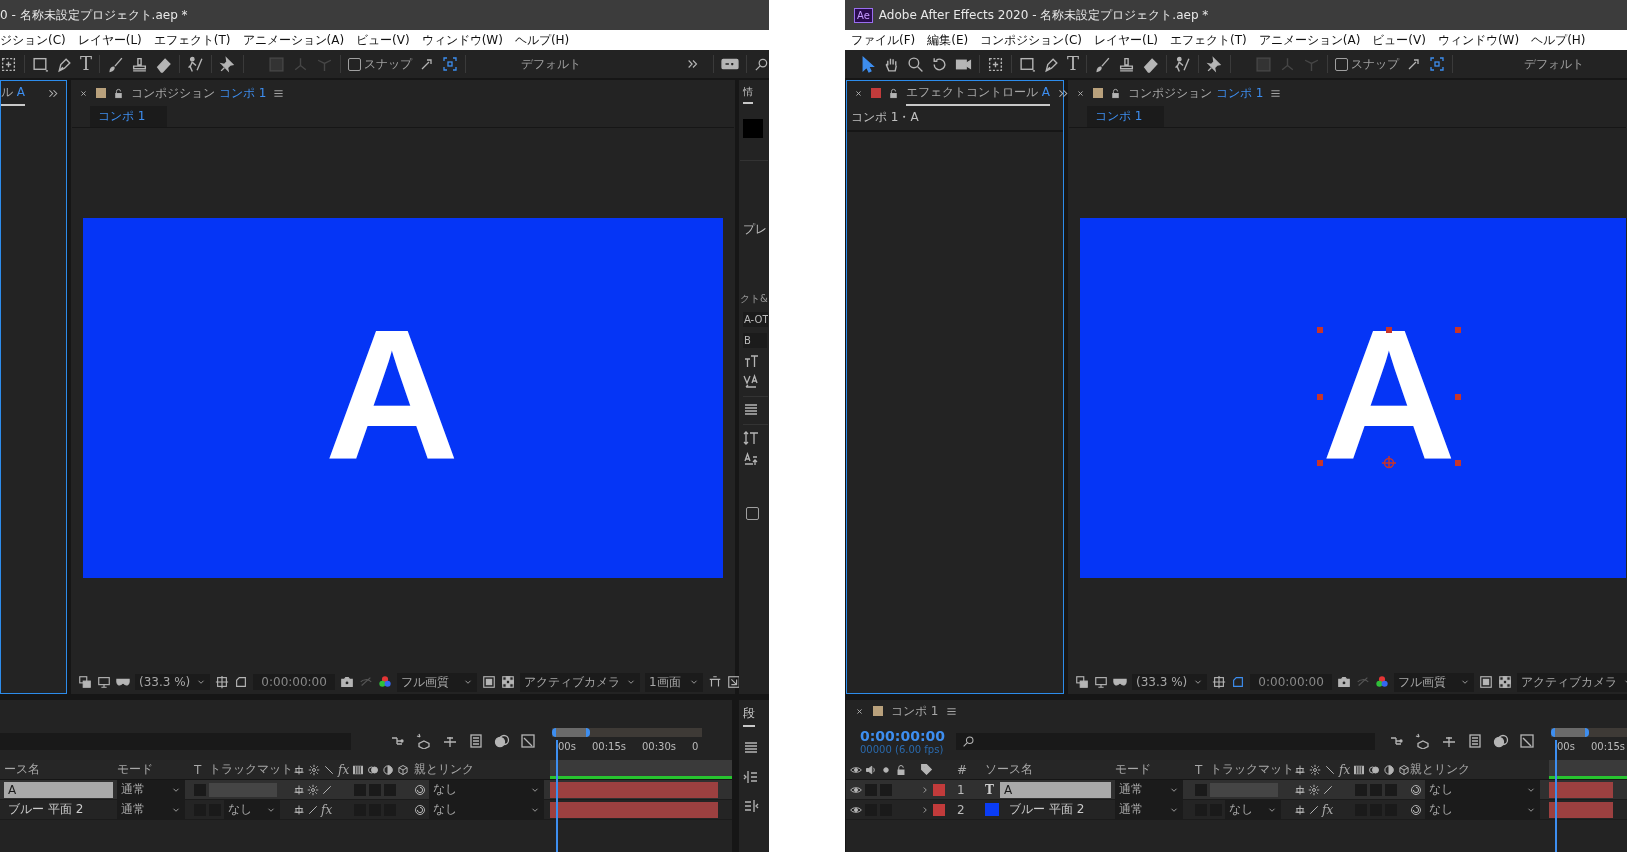 The width and height of the screenshot is (1627, 852). What do you see at coordinates (13, 93) in the screenshot?
I see `panel-tab: ル A` at bounding box center [13, 93].